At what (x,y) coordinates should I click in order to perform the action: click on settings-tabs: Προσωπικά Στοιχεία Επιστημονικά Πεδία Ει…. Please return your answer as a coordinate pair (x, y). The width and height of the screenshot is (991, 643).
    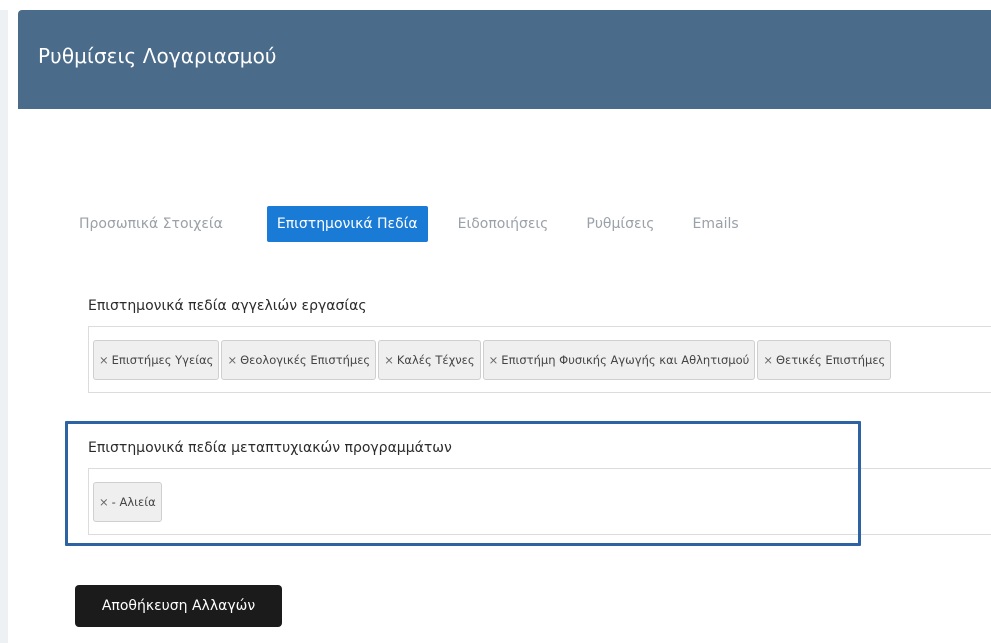
    Looking at the image, I should click on (418, 224).